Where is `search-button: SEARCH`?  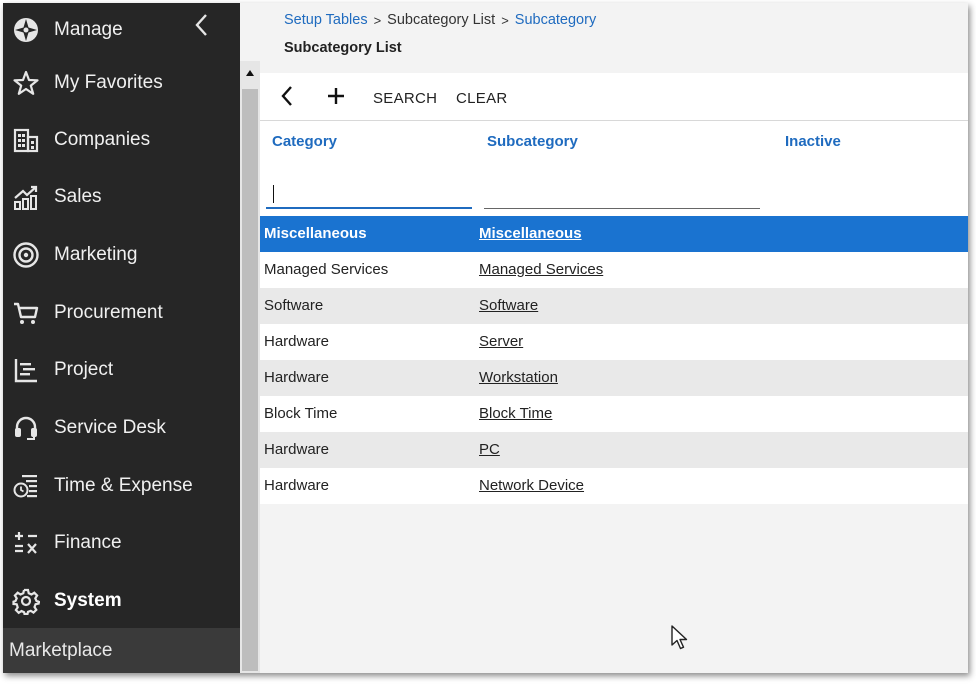 search-button: SEARCH is located at coordinates (405, 98).